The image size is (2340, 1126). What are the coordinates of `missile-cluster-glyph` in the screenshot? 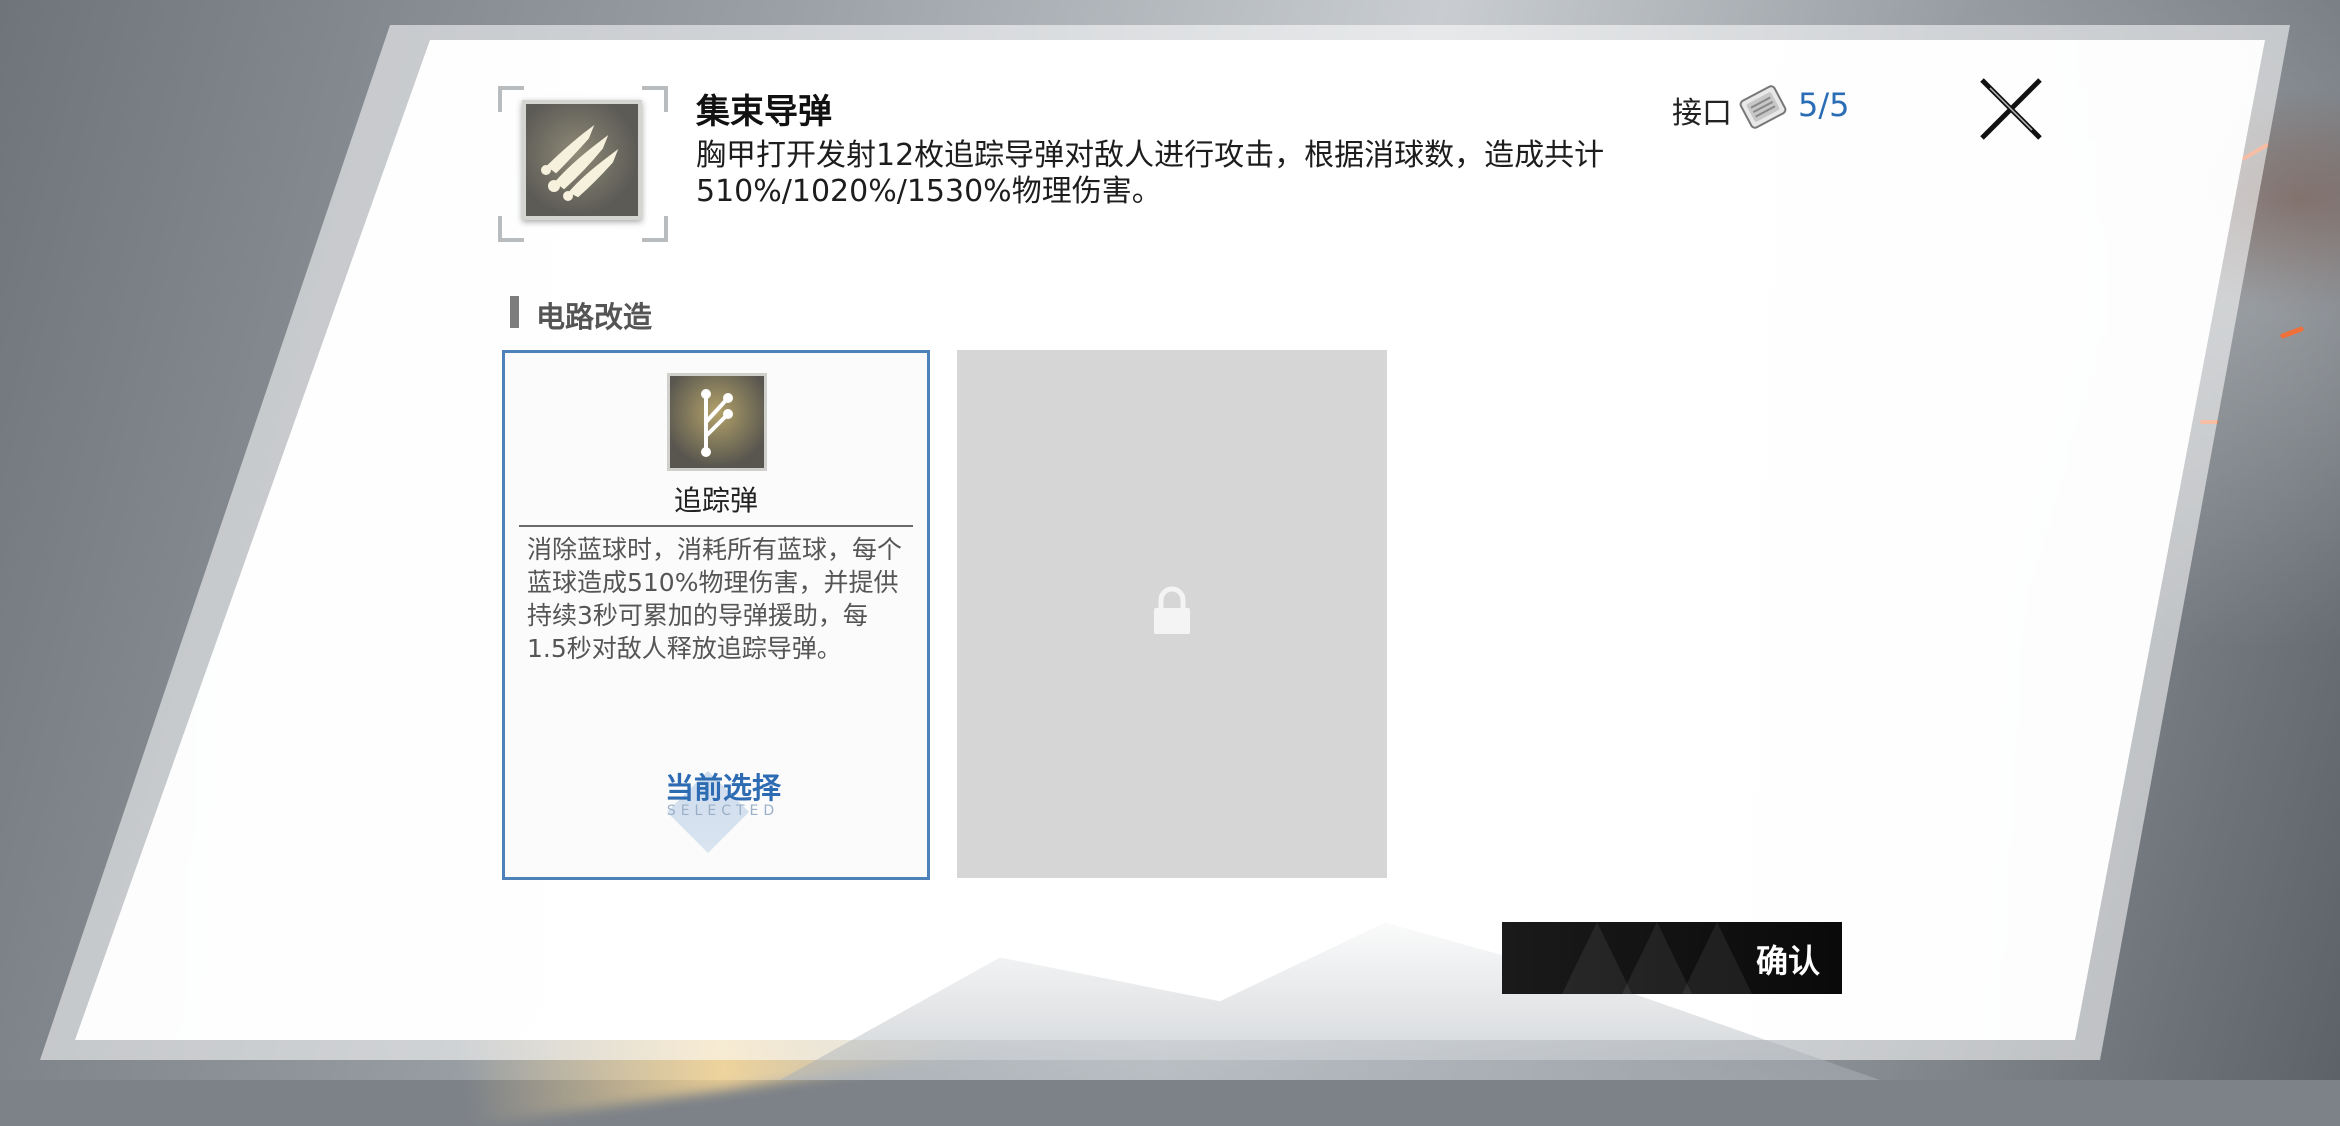 It's located at (580, 163).